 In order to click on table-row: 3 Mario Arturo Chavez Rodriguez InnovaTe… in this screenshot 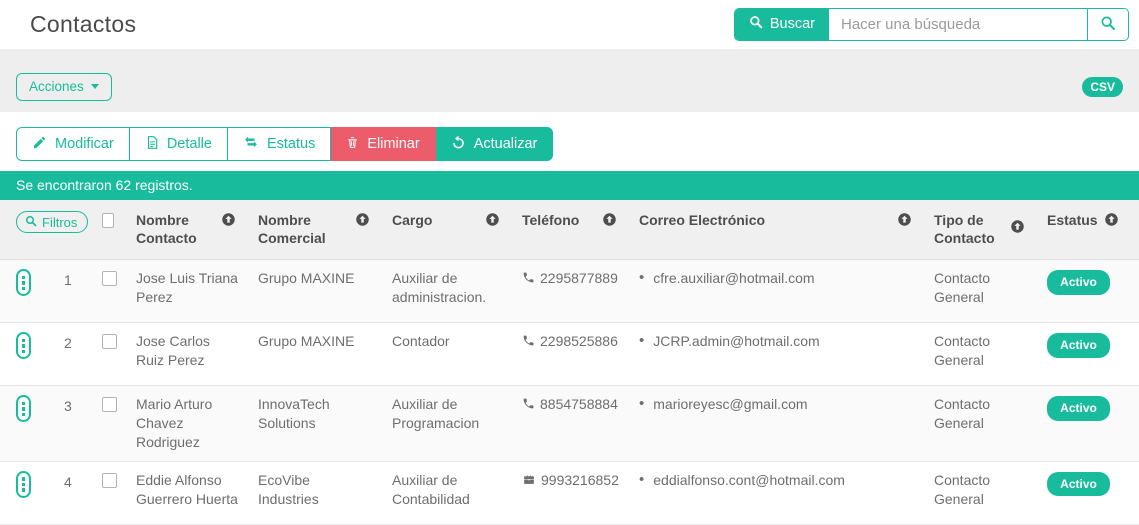, I will do `click(569, 424)`.